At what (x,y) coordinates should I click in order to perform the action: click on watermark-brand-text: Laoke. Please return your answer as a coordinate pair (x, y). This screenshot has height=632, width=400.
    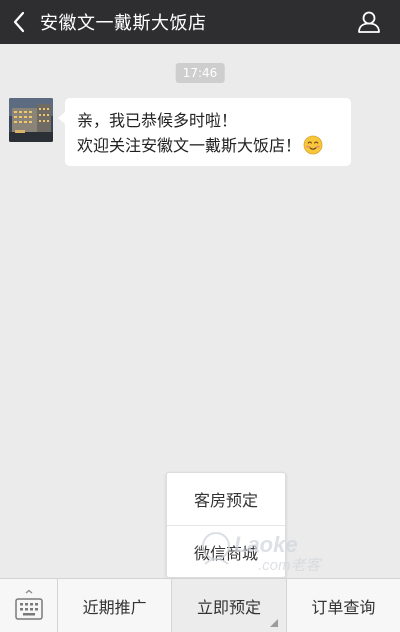
    Looking at the image, I should click on (266, 544).